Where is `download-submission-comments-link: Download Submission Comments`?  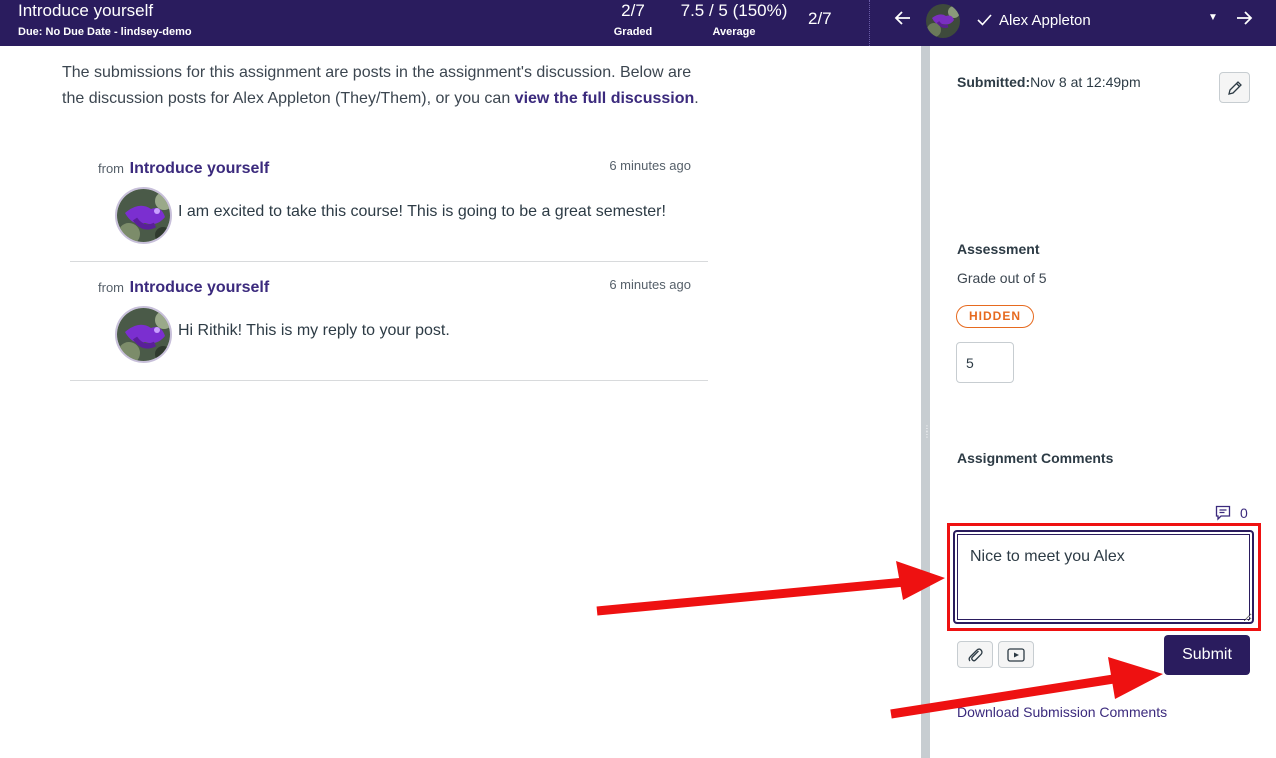
download-submission-comments-link: Download Submission Comments is located at coordinates (1062, 712).